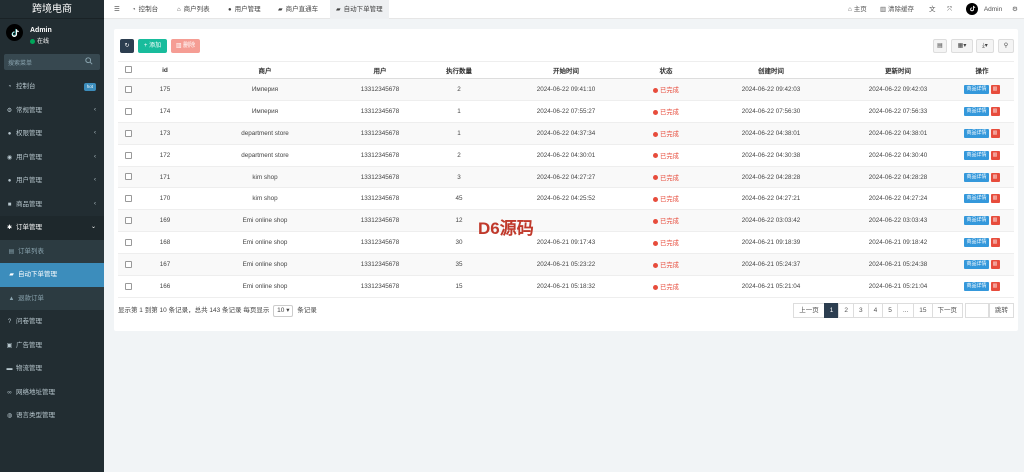 The height and width of the screenshot is (472, 1024). I want to click on sidebar-item-users-2: ● 用户管理 ‹, so click(52, 181).